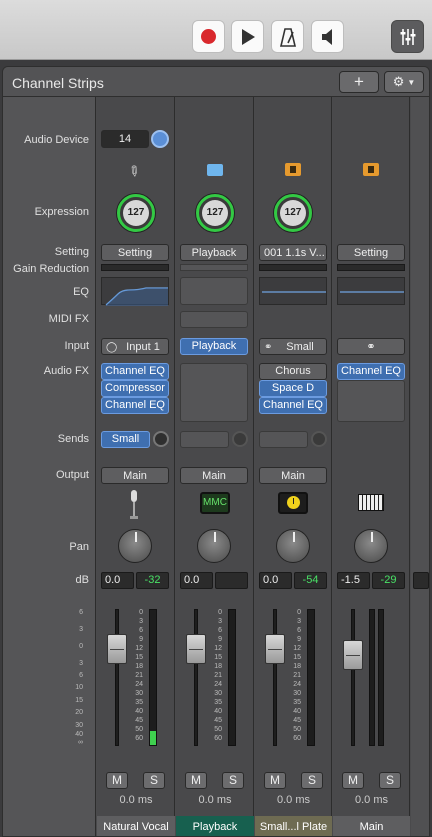  What do you see at coordinates (371, 169) in the screenshot?
I see `aux-folder-icon` at bounding box center [371, 169].